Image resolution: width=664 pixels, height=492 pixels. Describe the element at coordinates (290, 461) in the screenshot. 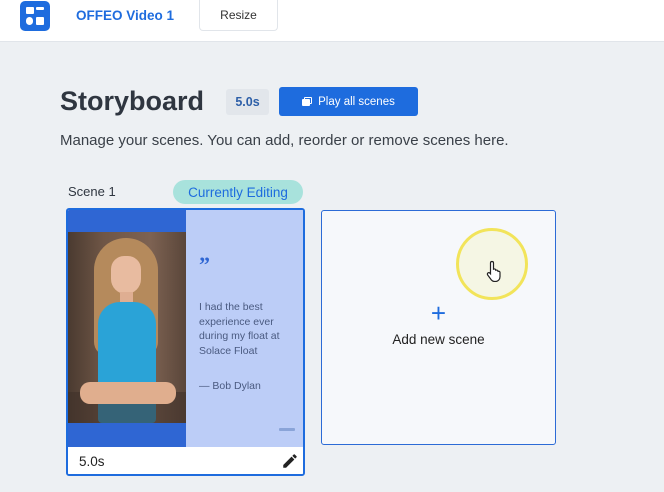

I see `pencil-icon` at that location.